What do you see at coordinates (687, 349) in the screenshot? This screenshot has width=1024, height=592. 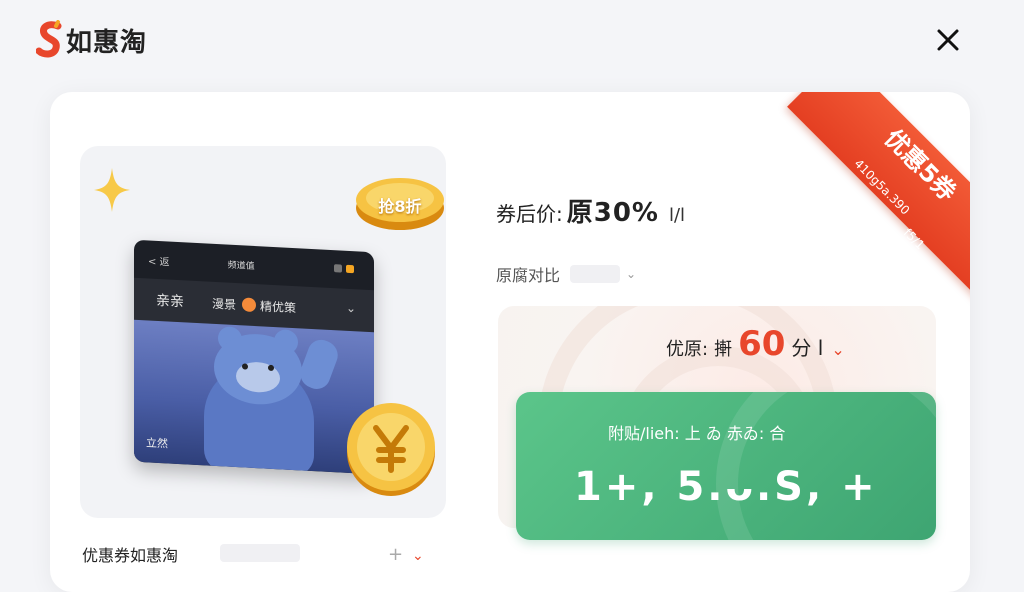 I see `coupon-label: 优原:` at bounding box center [687, 349].